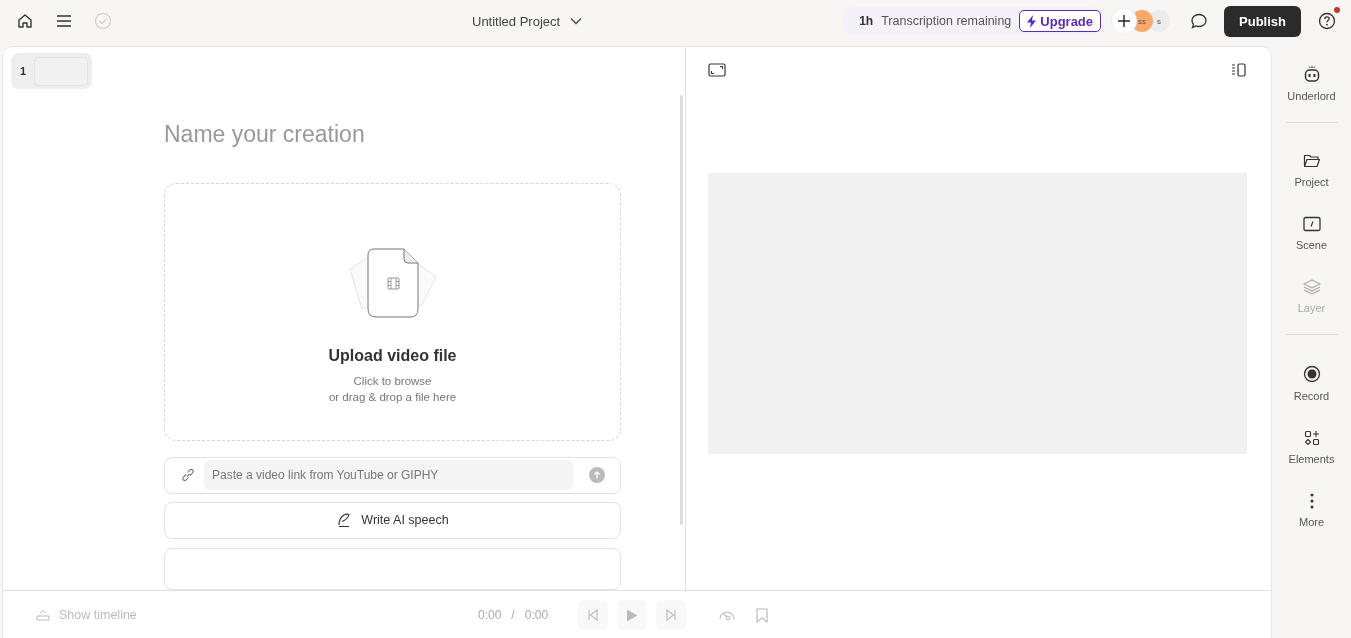  I want to click on play-icon, so click(632, 615).